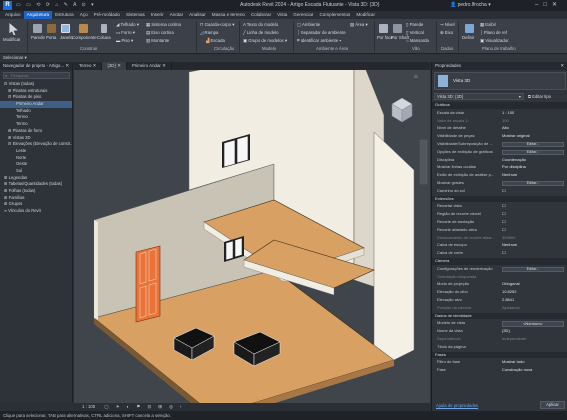  I want to click on dormer-button: ⌂ Mansarda, so click(417, 40).